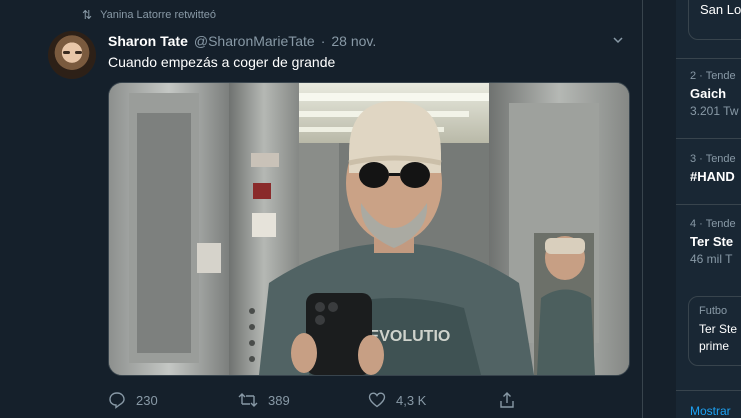 The width and height of the screenshot is (741, 418). What do you see at coordinates (377, 400) in the screenshot?
I see `heart-icon` at bounding box center [377, 400].